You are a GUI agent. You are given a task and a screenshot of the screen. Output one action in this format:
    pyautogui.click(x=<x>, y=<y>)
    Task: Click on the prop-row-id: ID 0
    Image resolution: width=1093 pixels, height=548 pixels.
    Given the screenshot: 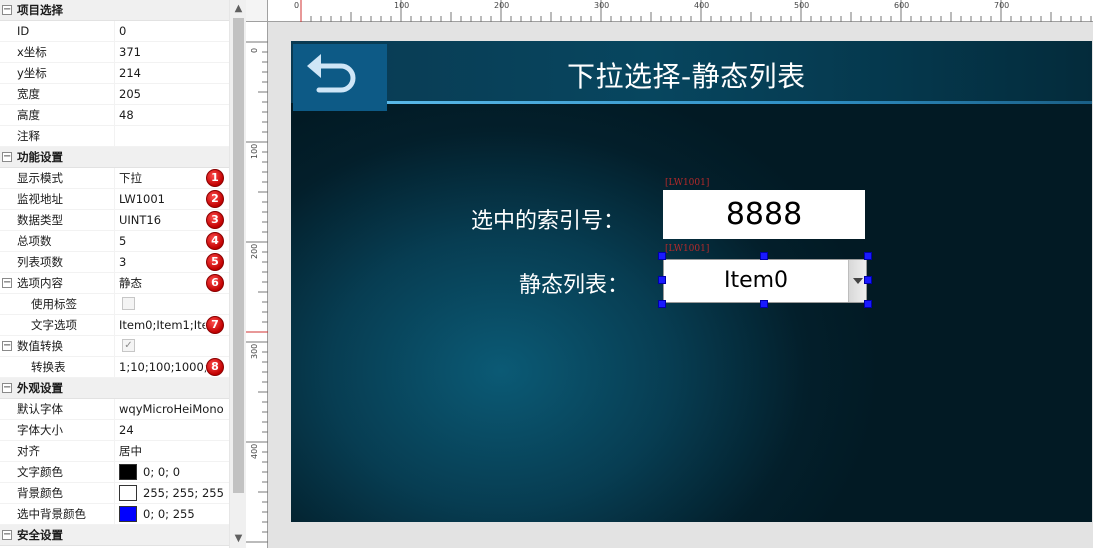 What is the action you would take?
    pyautogui.click(x=114, y=31)
    